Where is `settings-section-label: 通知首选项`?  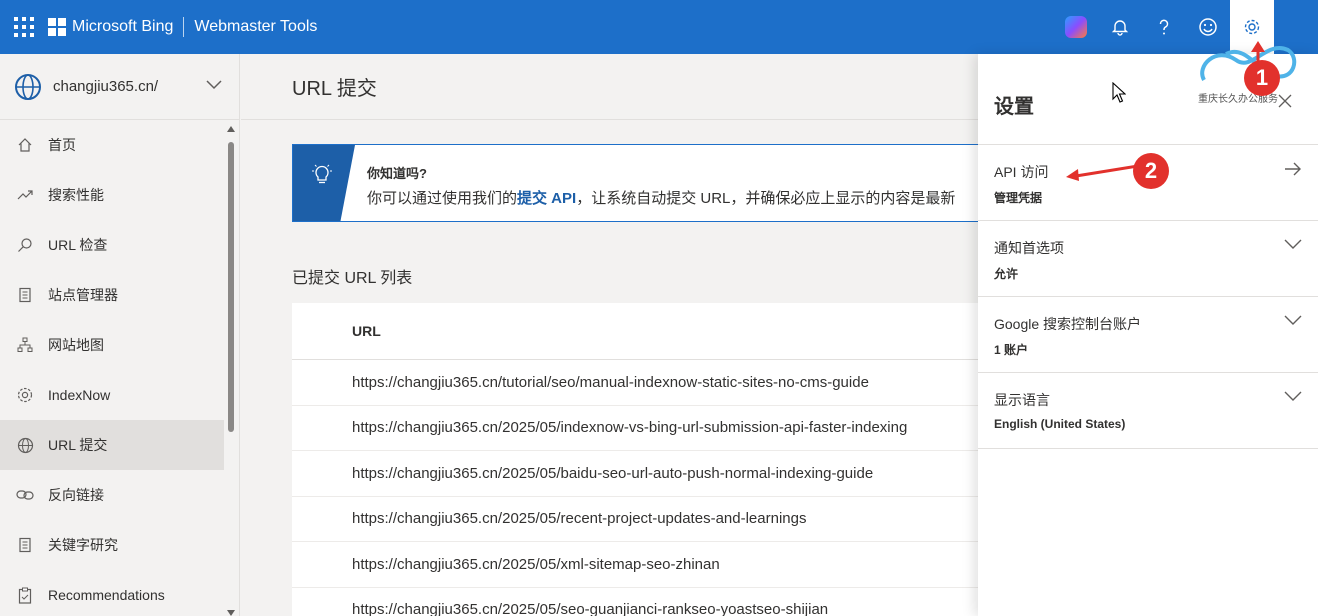 settings-section-label: 通知首选项 is located at coordinates (1029, 248).